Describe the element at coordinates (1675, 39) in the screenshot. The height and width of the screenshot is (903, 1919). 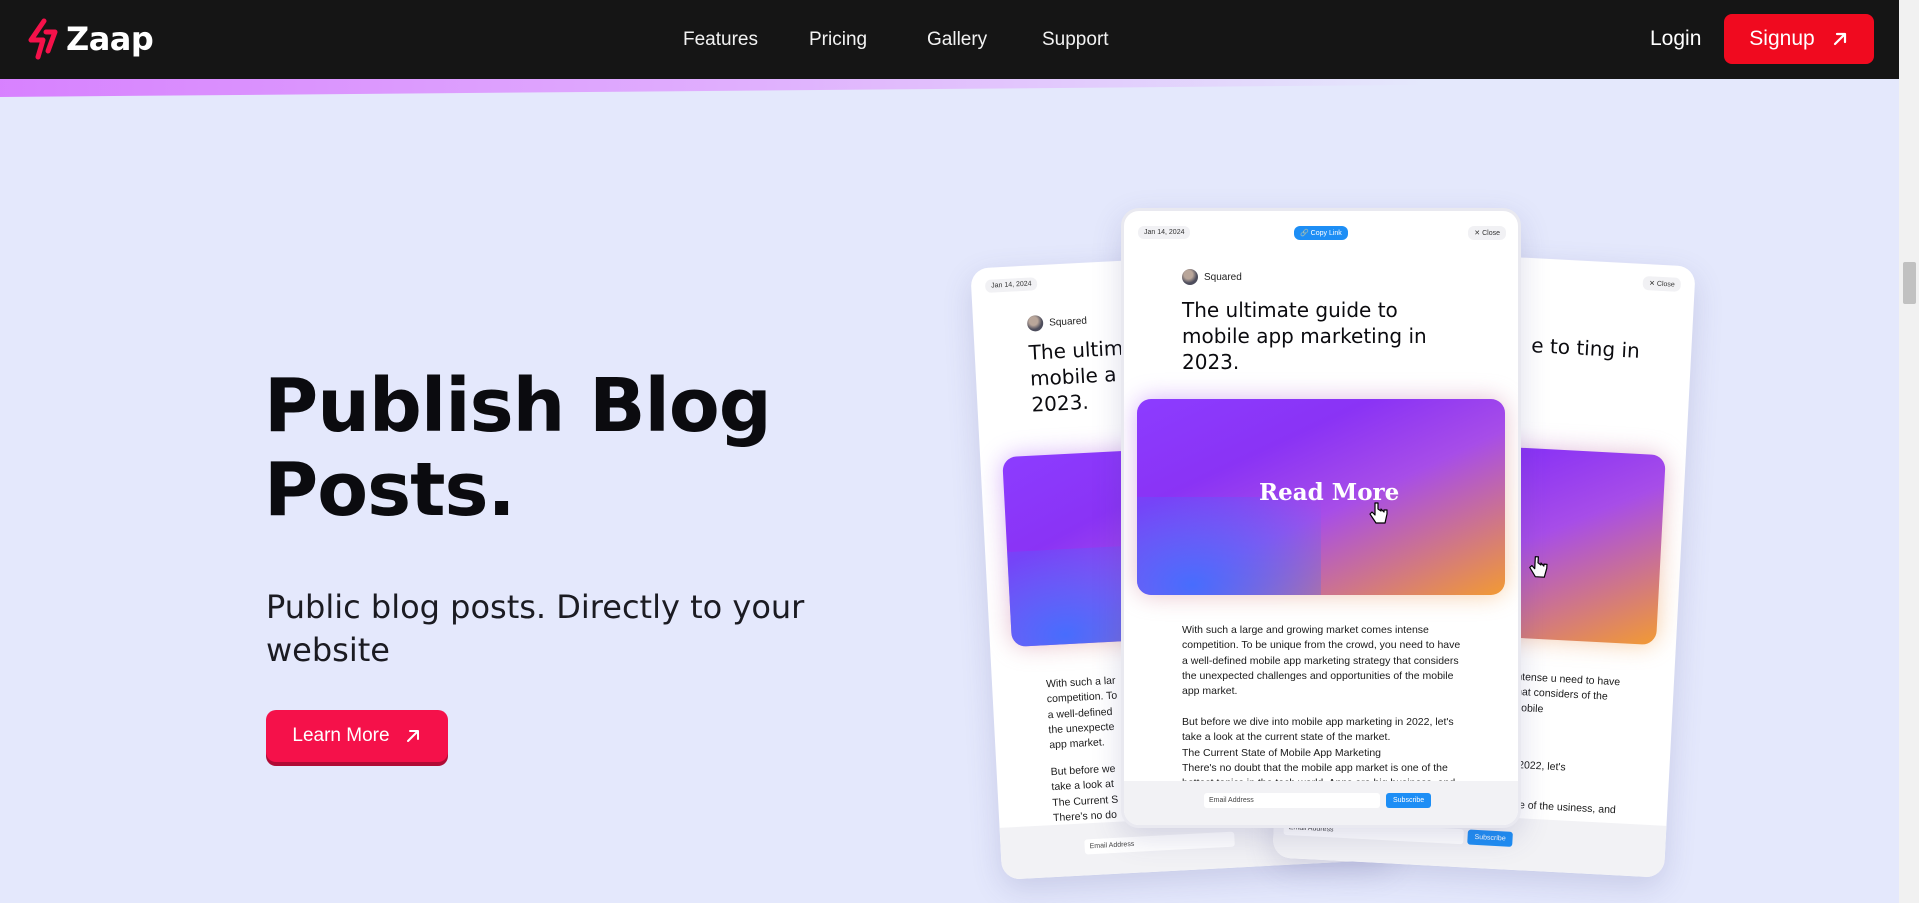
I see `login-link: Login` at that location.